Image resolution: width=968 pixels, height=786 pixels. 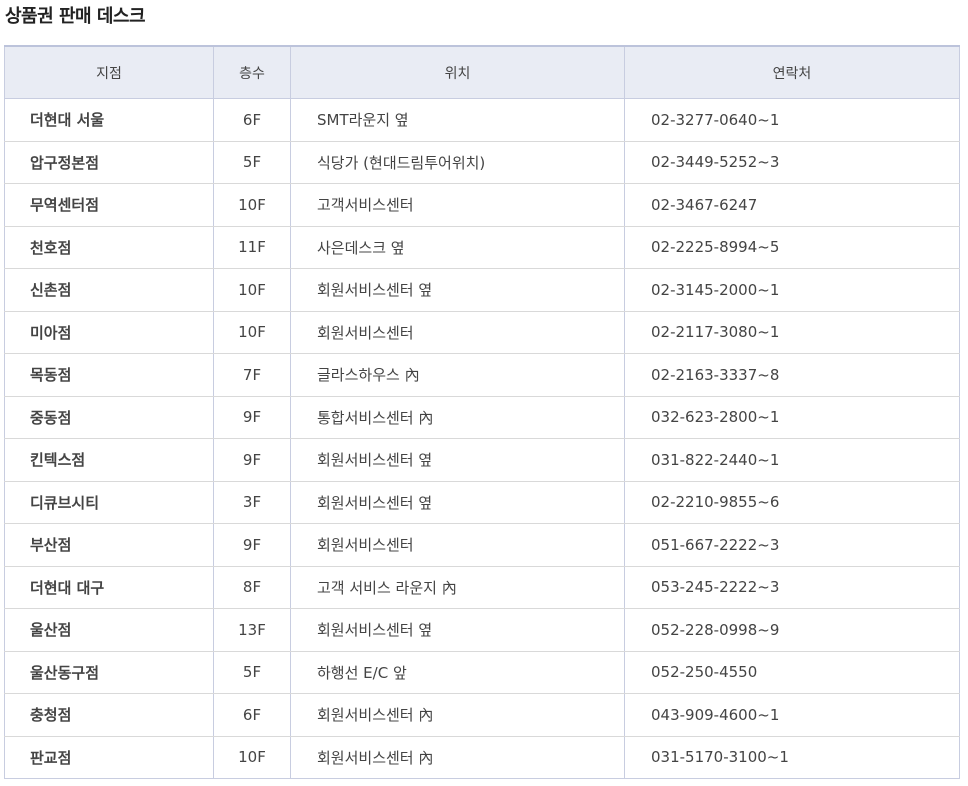 What do you see at coordinates (252, 247) in the screenshot?
I see `floor-cell: 11F` at bounding box center [252, 247].